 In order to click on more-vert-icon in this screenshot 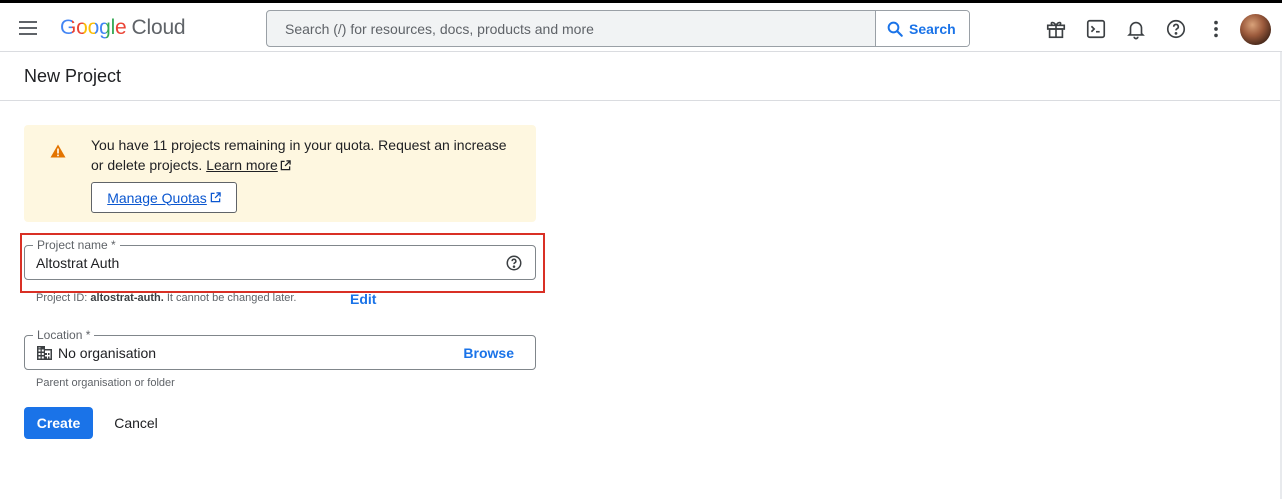, I will do `click(1216, 29)`.